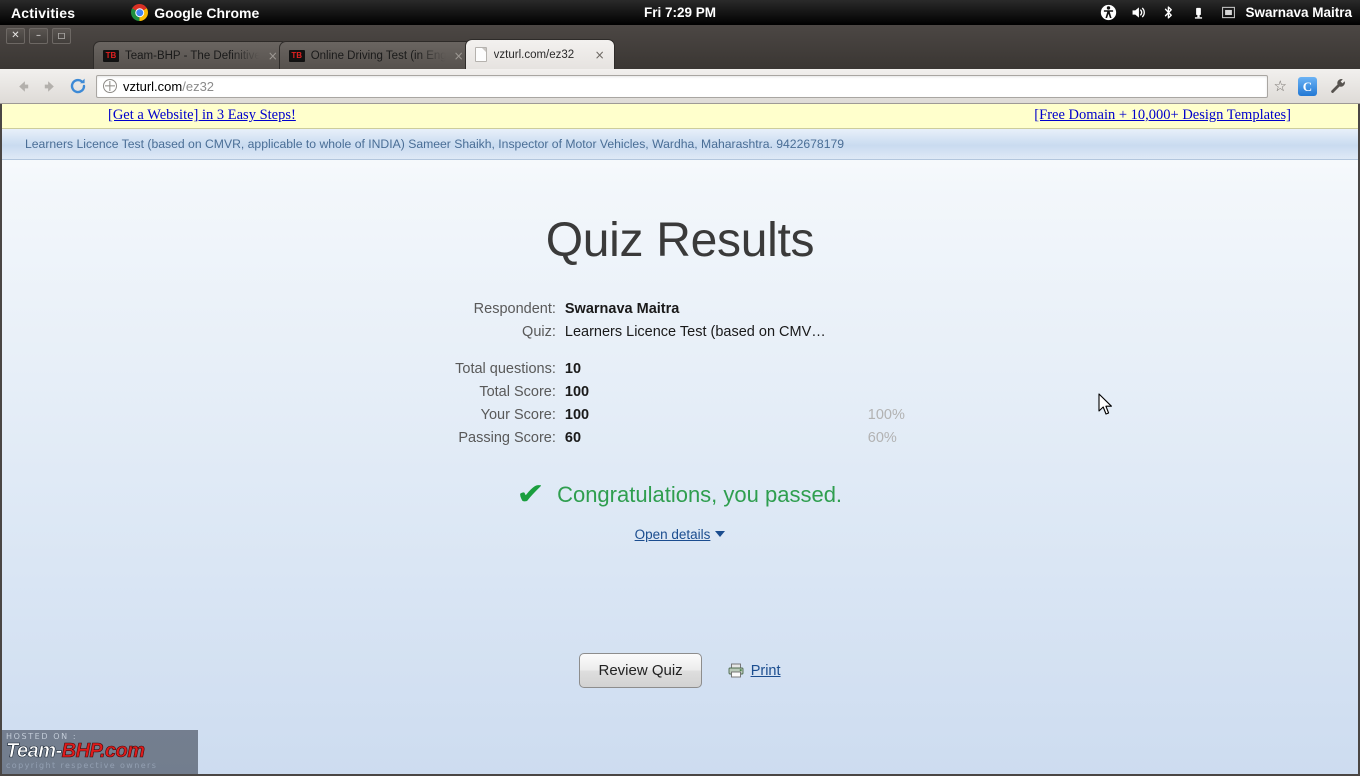  I want to click on page-title: Quiz Results, so click(680, 240).